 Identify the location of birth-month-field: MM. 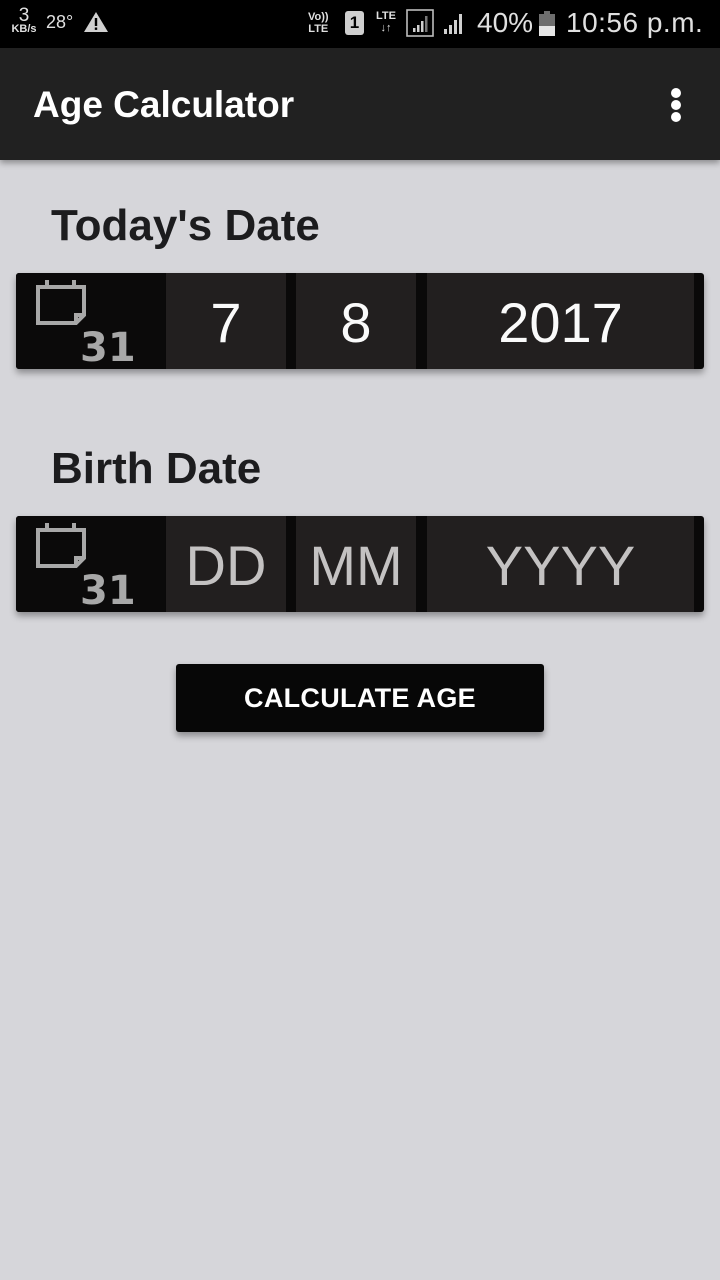
(356, 564).